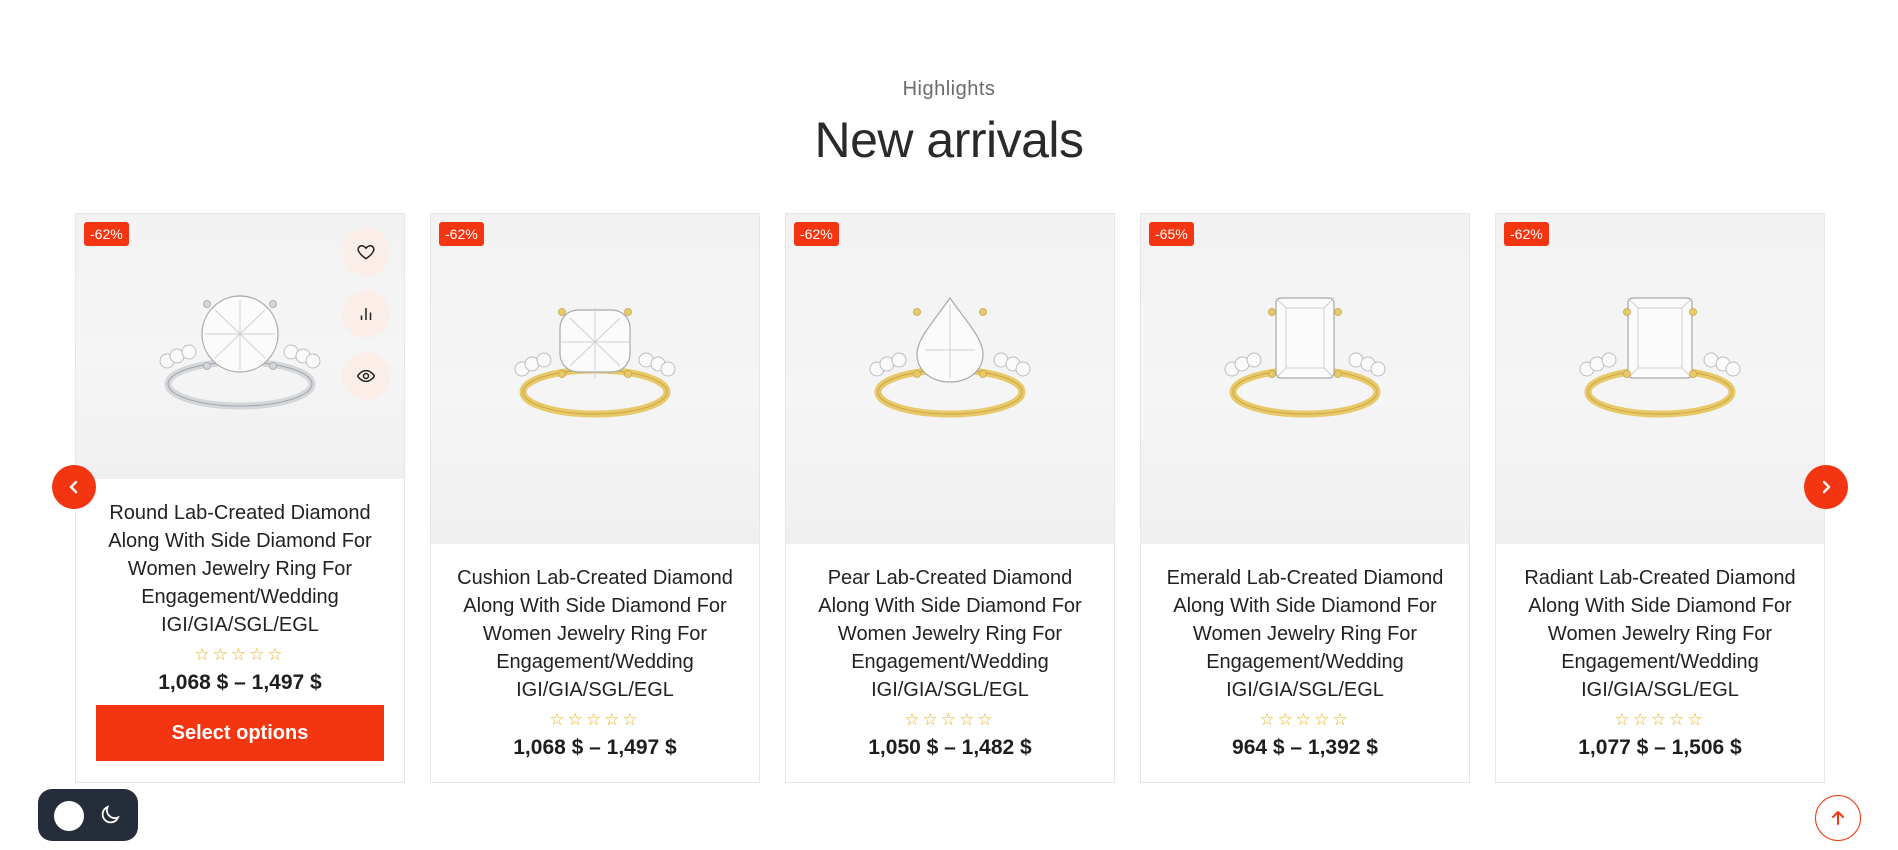  I want to click on arrow-up-icon, so click(1838, 818).